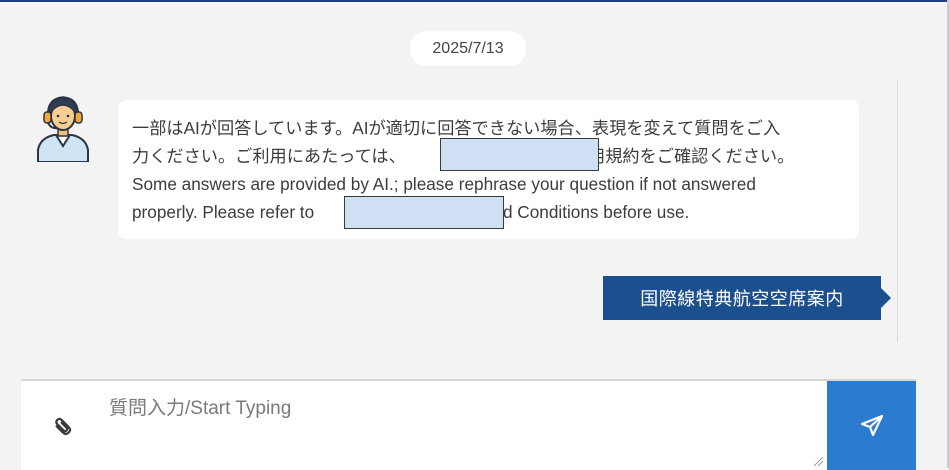  I want to click on paper-plane-icon, so click(871, 425).